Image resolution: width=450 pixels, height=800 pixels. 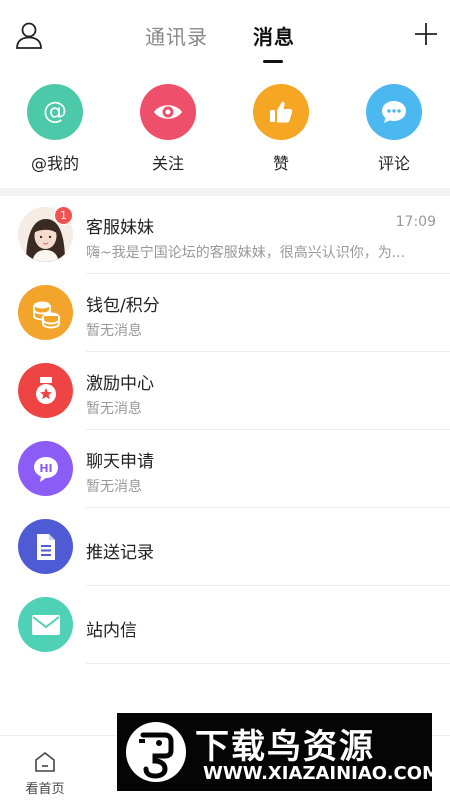 What do you see at coordinates (123, 306) in the screenshot?
I see `message-title: 钱包/积分` at bounding box center [123, 306].